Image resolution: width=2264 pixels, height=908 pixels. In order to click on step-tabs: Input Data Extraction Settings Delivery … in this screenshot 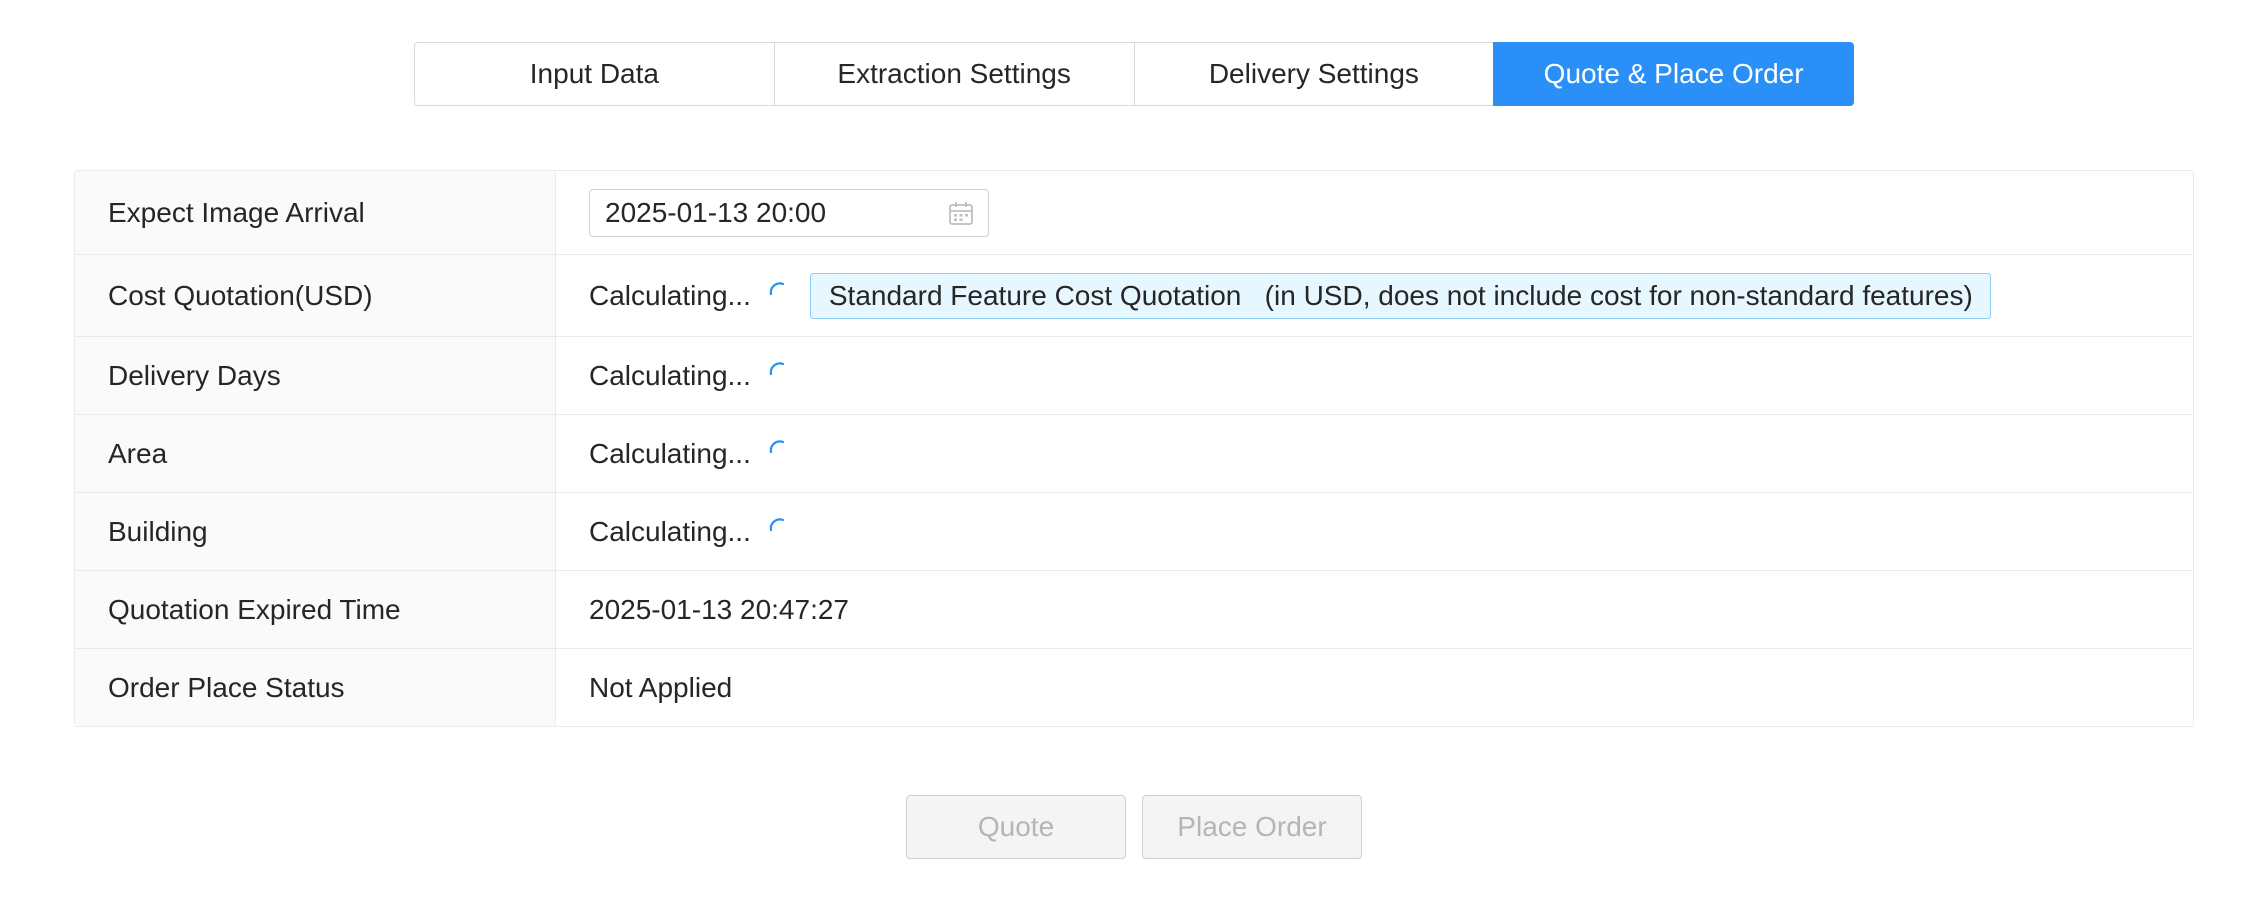, I will do `click(1134, 74)`.